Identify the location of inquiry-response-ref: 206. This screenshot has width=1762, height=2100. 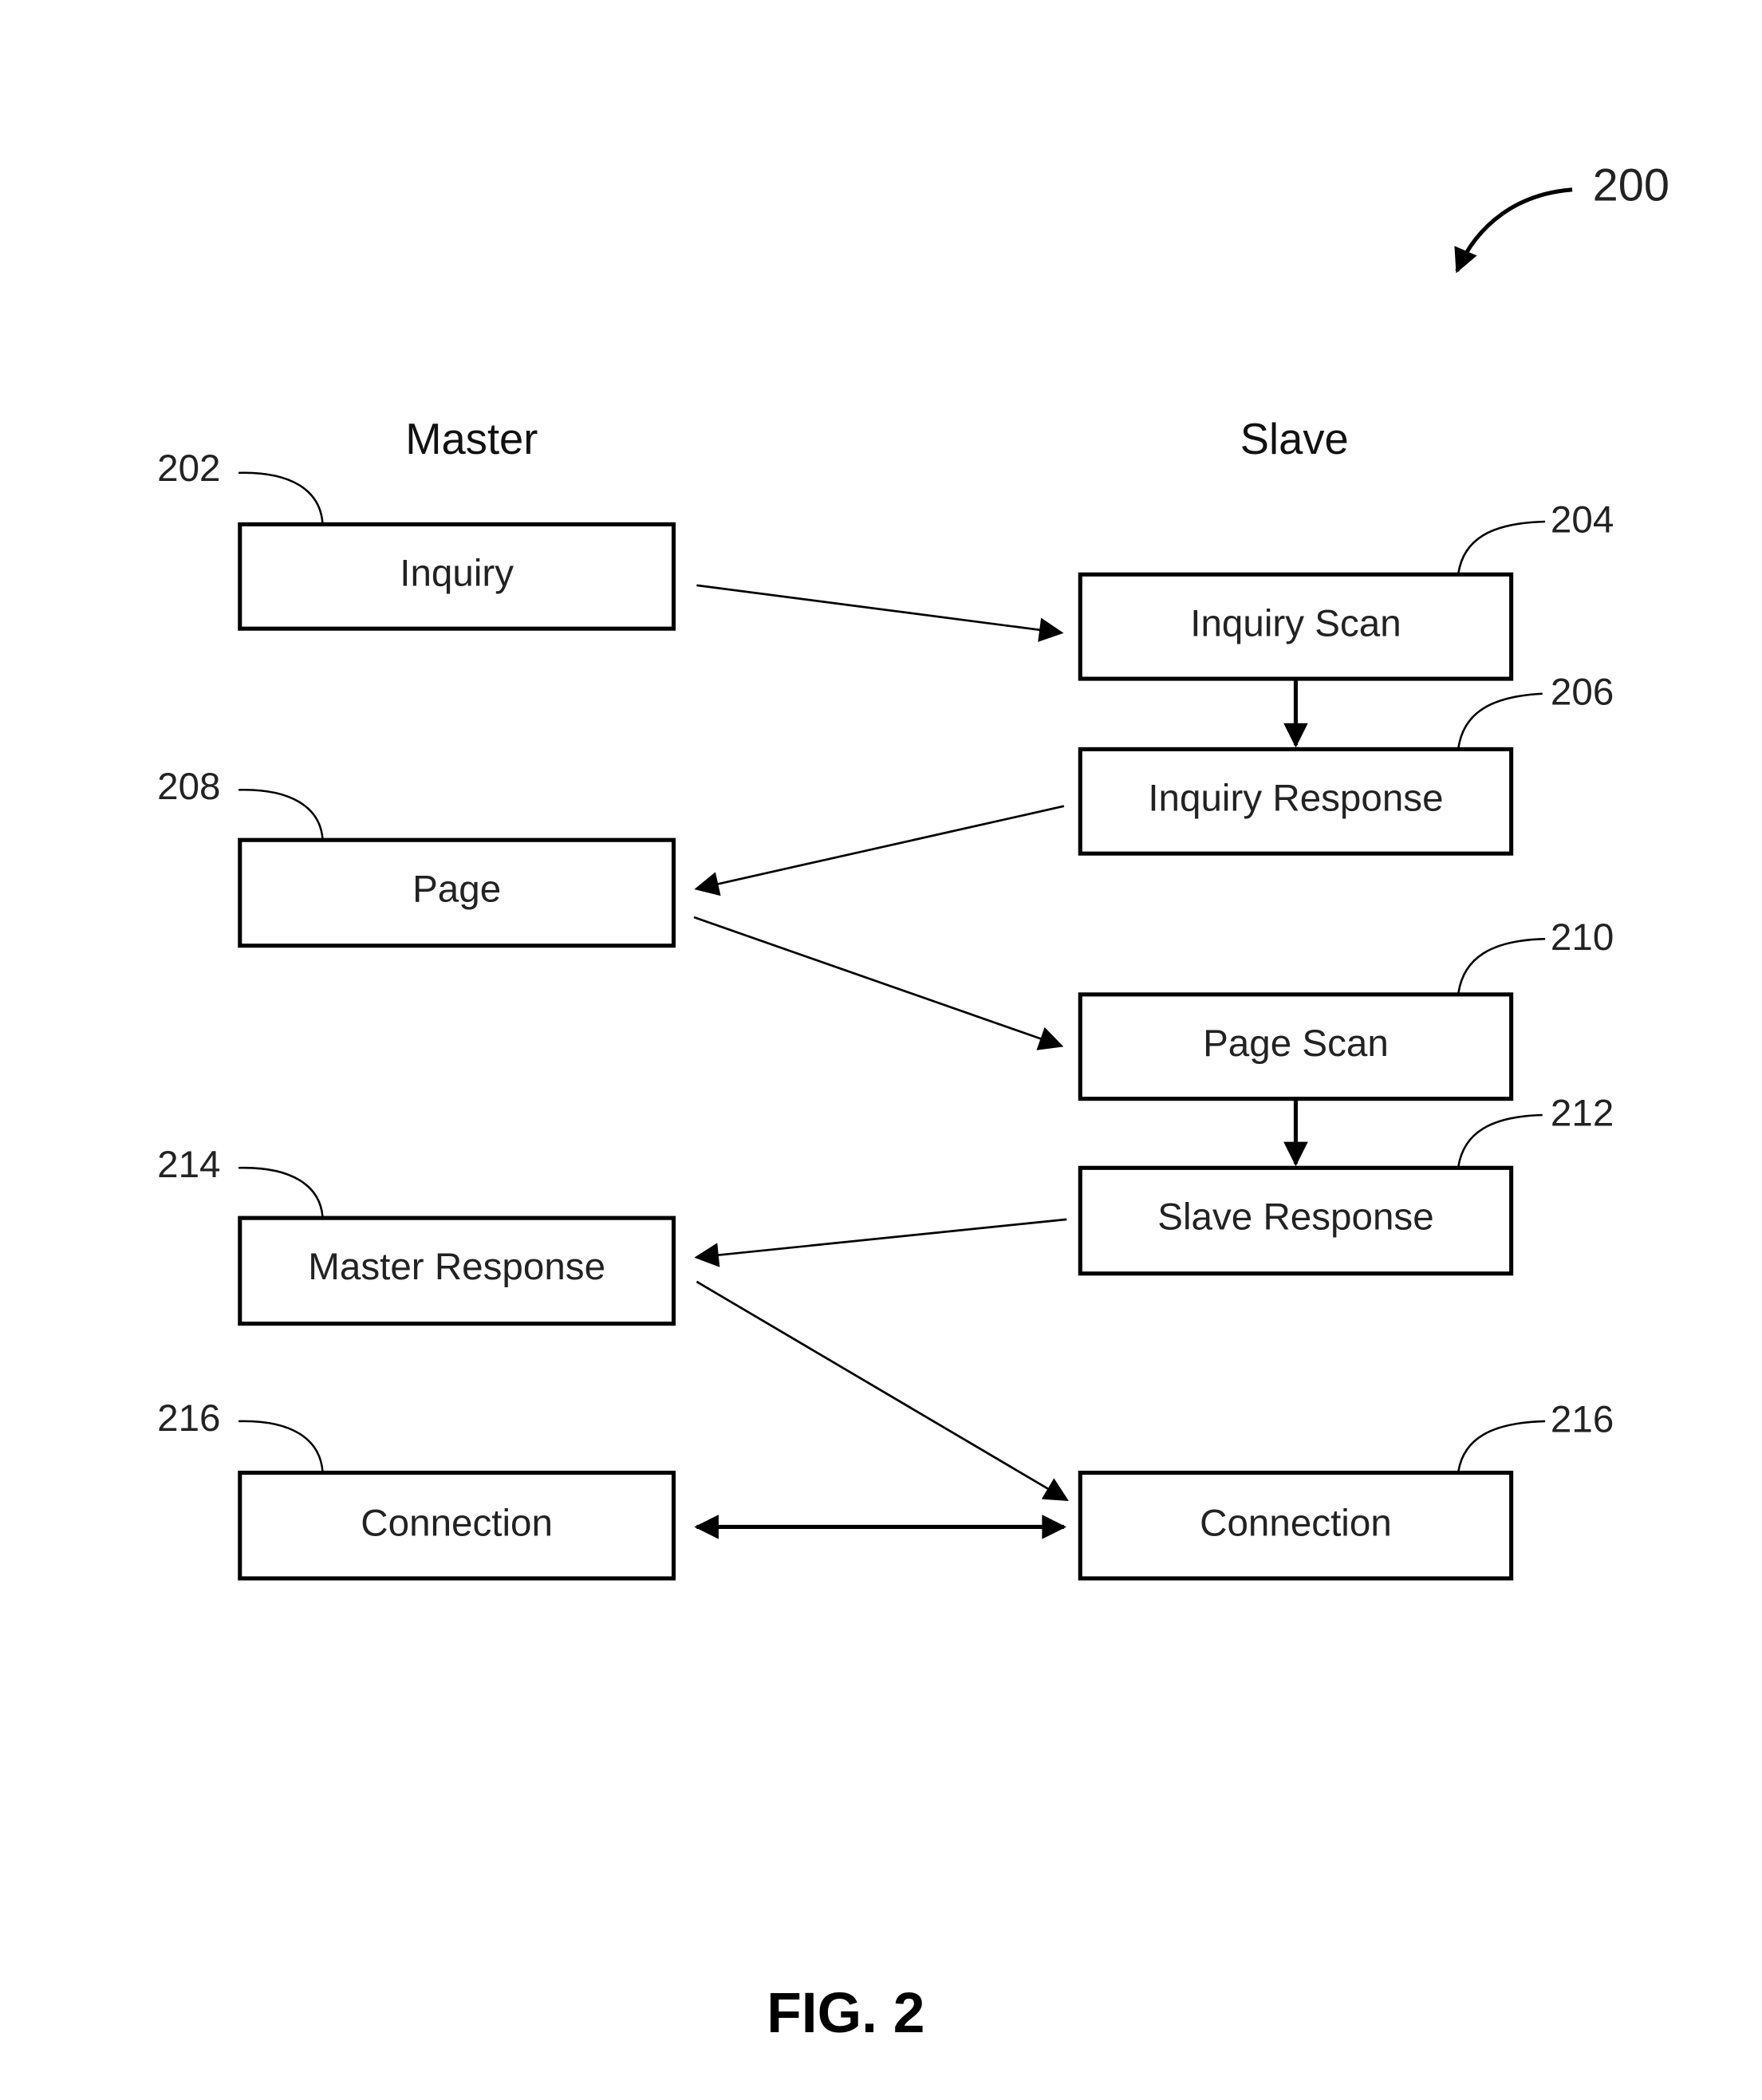
(1582, 692).